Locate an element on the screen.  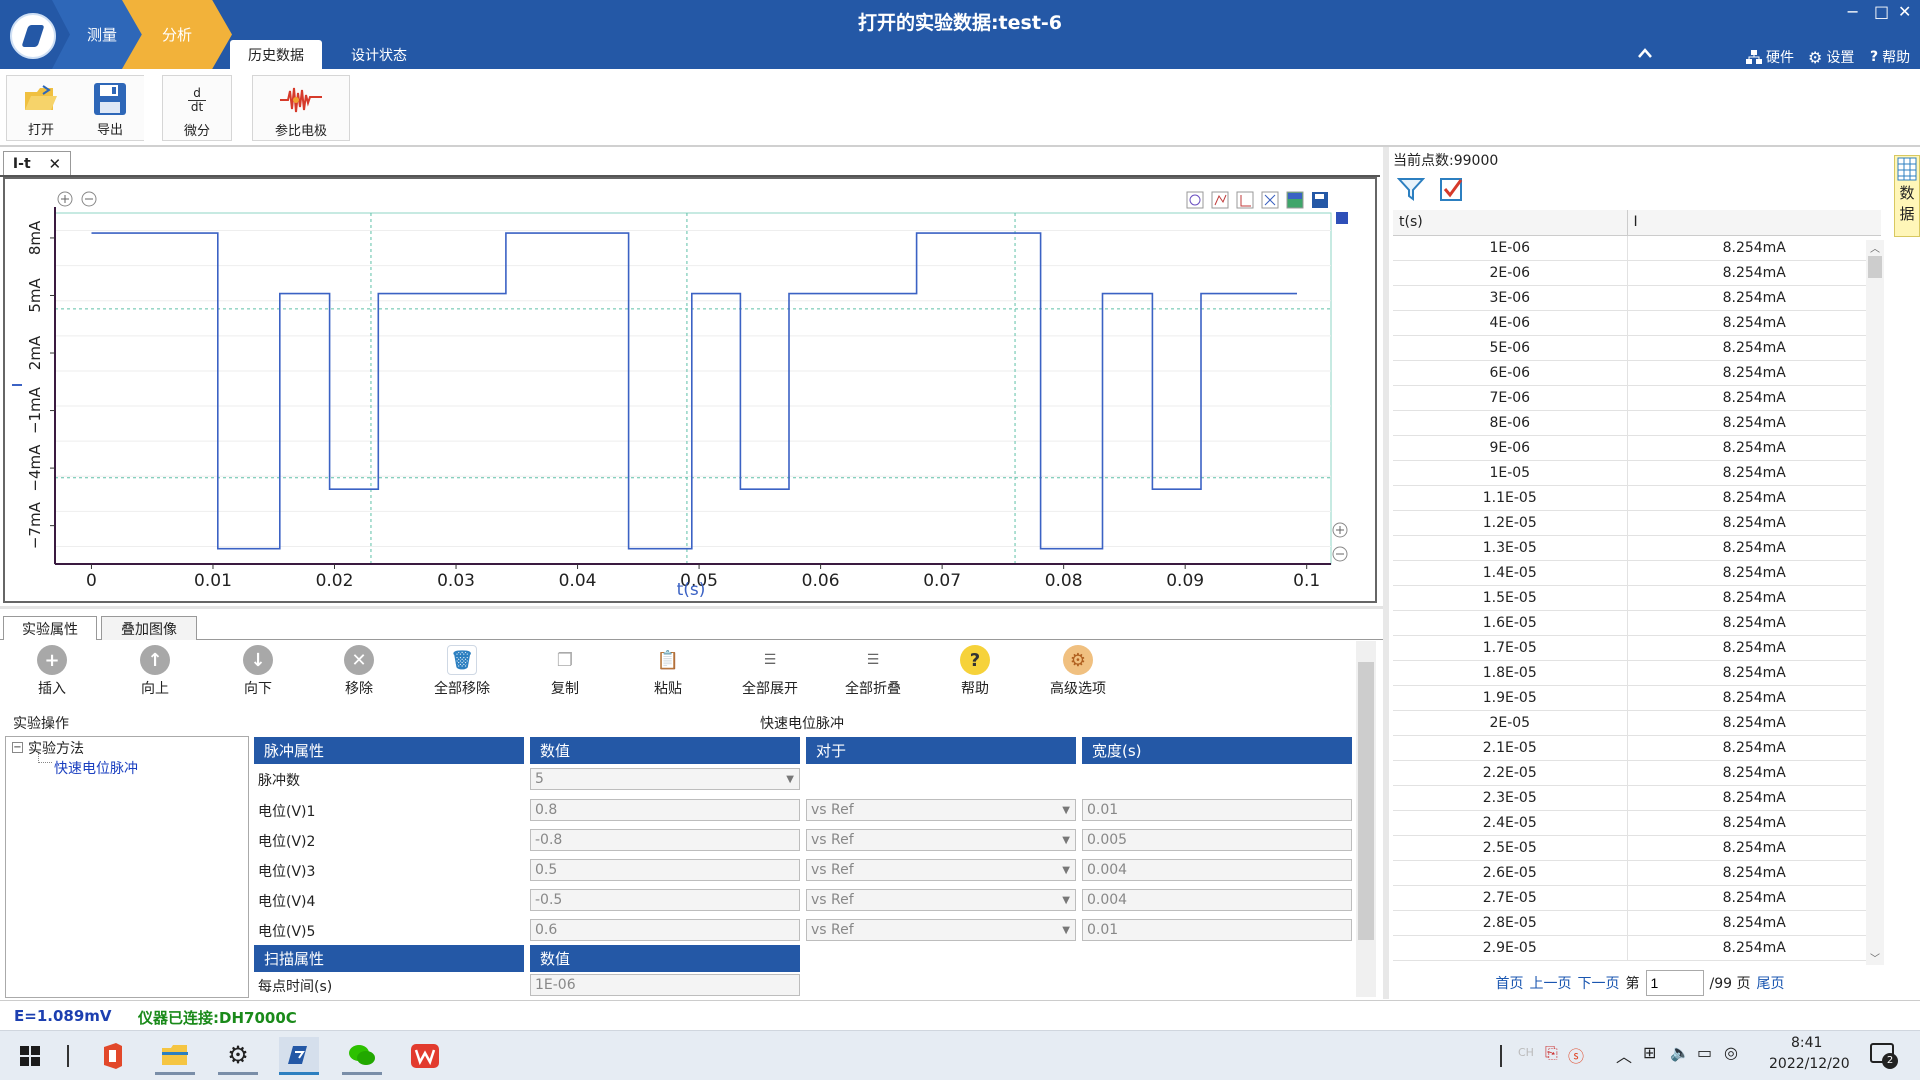
paste-button: 📋 粘贴 is located at coordinates (668, 671).